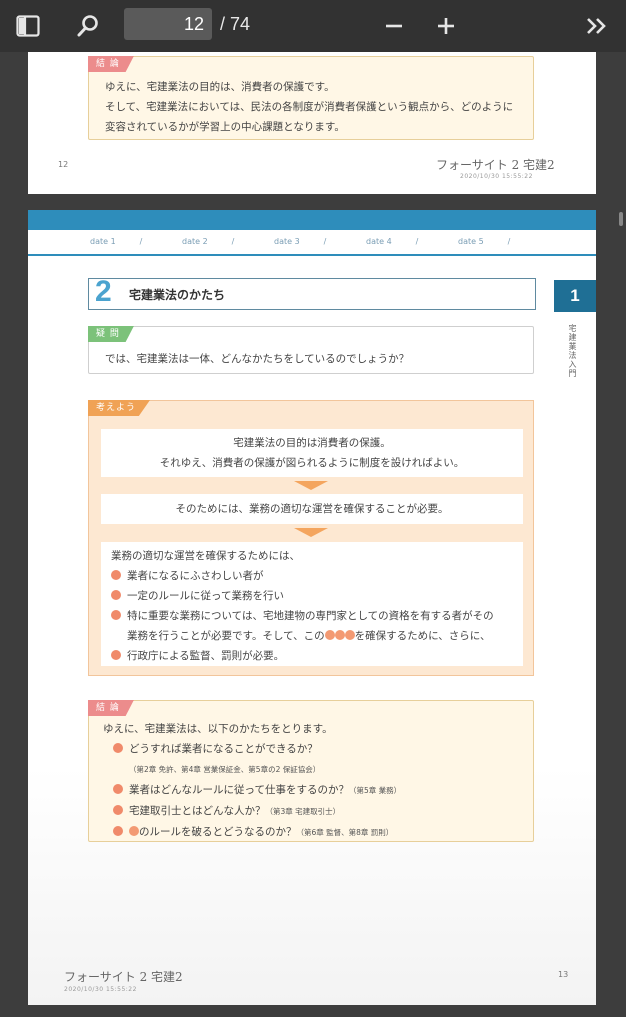  Describe the element at coordinates (252, 790) in the screenshot. I see `conclusion-item: 業者はどんなルールに従って仕事をするのか？（第5章 業務）` at that location.